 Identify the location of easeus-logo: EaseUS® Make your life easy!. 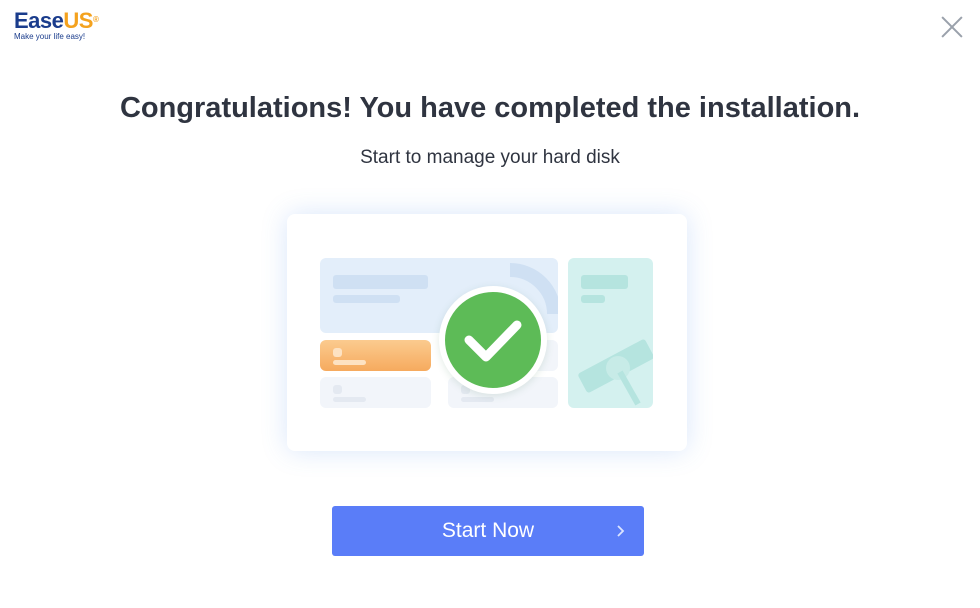
(56, 24).